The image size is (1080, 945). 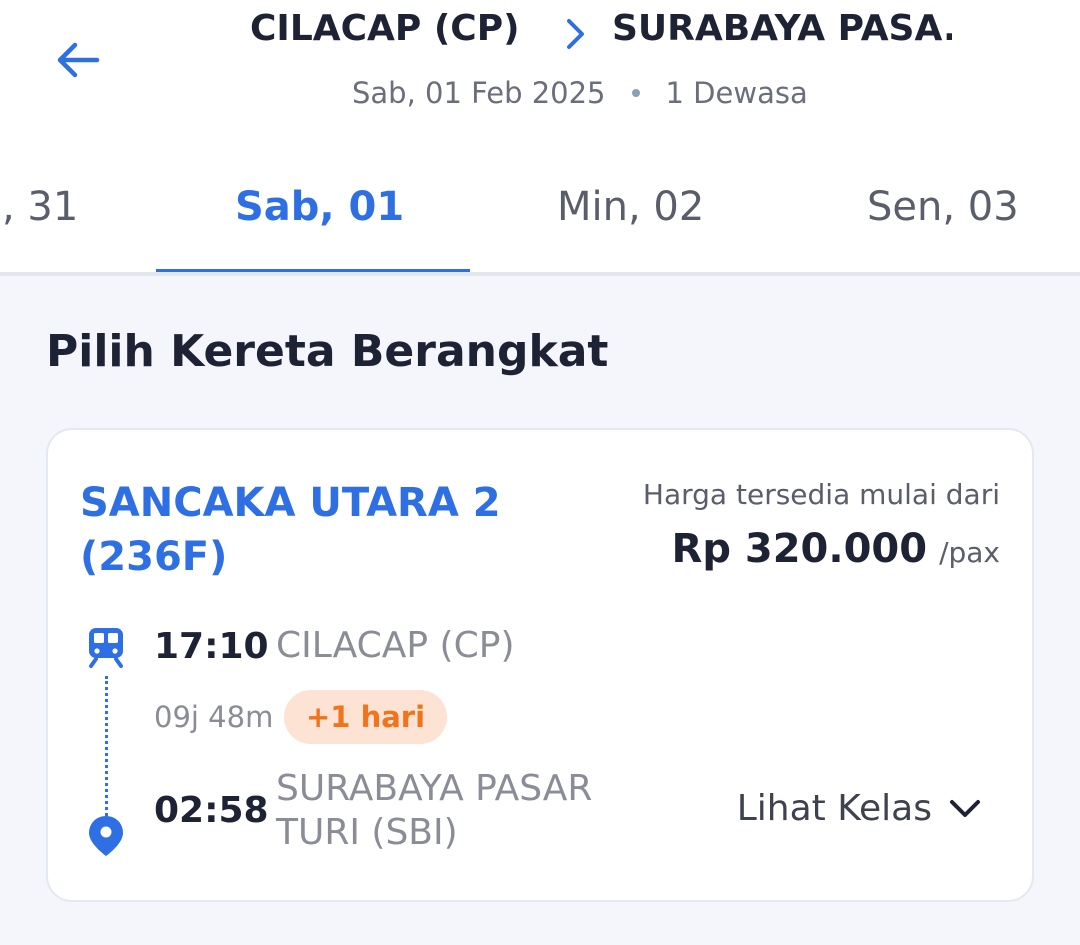 What do you see at coordinates (479, 93) in the screenshot?
I see `travel-date: Sab, 01 Feb 2025` at bounding box center [479, 93].